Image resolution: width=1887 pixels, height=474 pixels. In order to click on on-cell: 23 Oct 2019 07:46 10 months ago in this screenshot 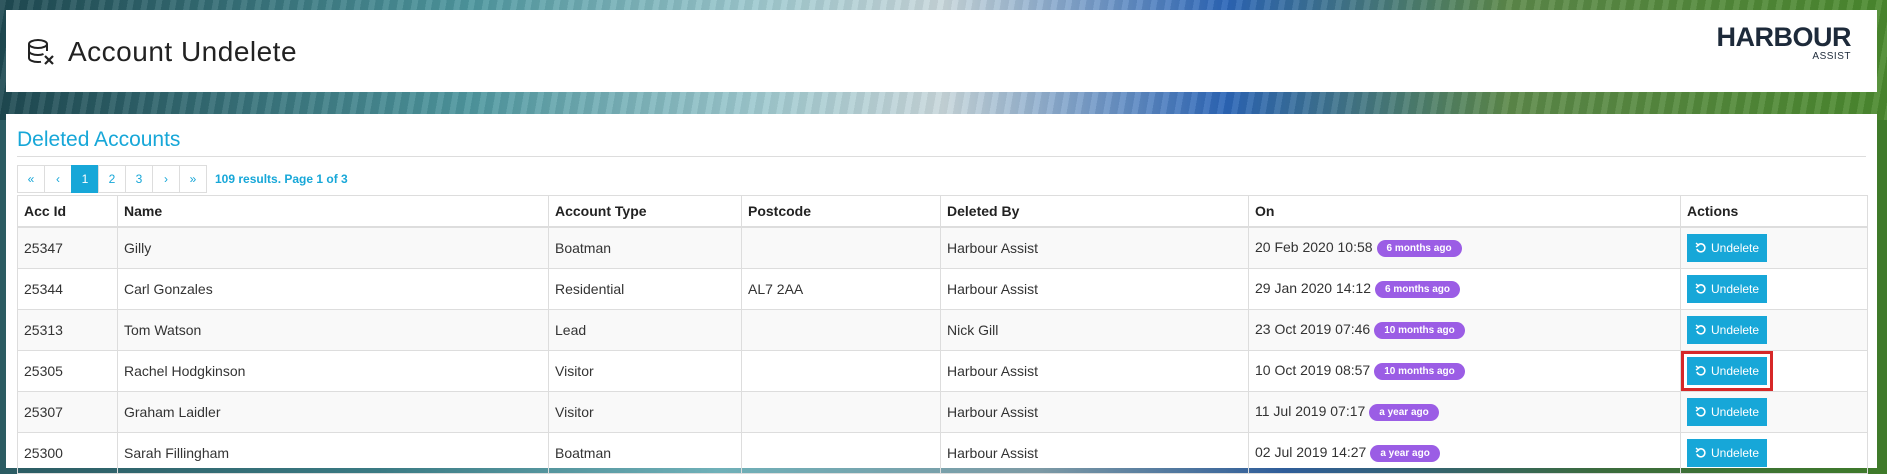, I will do `click(1464, 330)`.